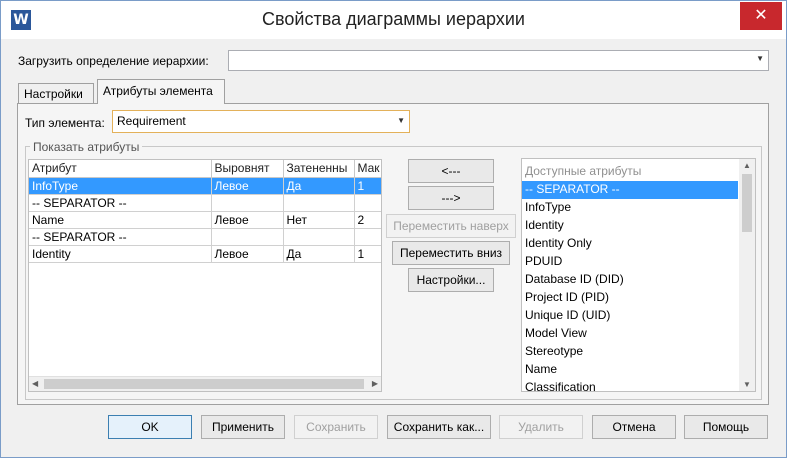  Describe the element at coordinates (630, 208) in the screenshot. I see `list-item: InfoType` at that location.